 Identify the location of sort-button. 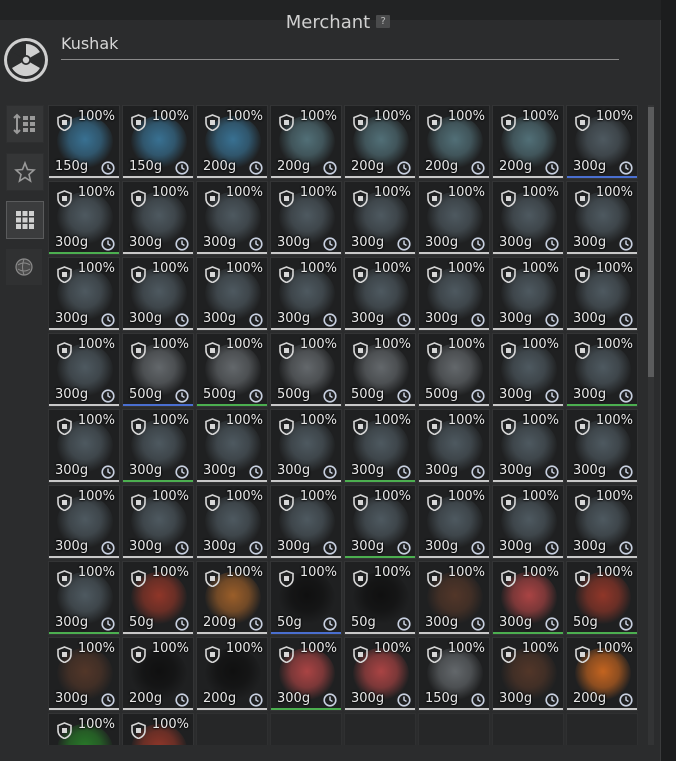
(25, 124).